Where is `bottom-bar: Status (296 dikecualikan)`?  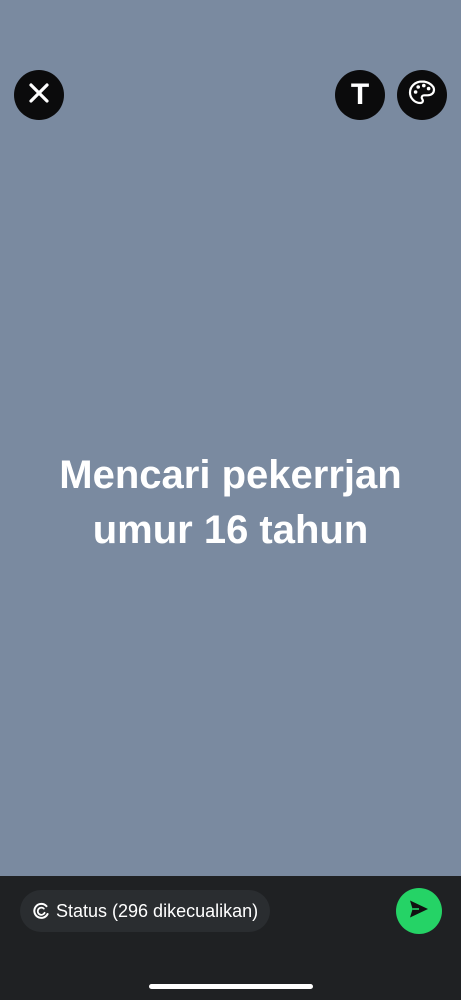
bottom-bar: Status (296 dikecualikan) is located at coordinates (230, 938).